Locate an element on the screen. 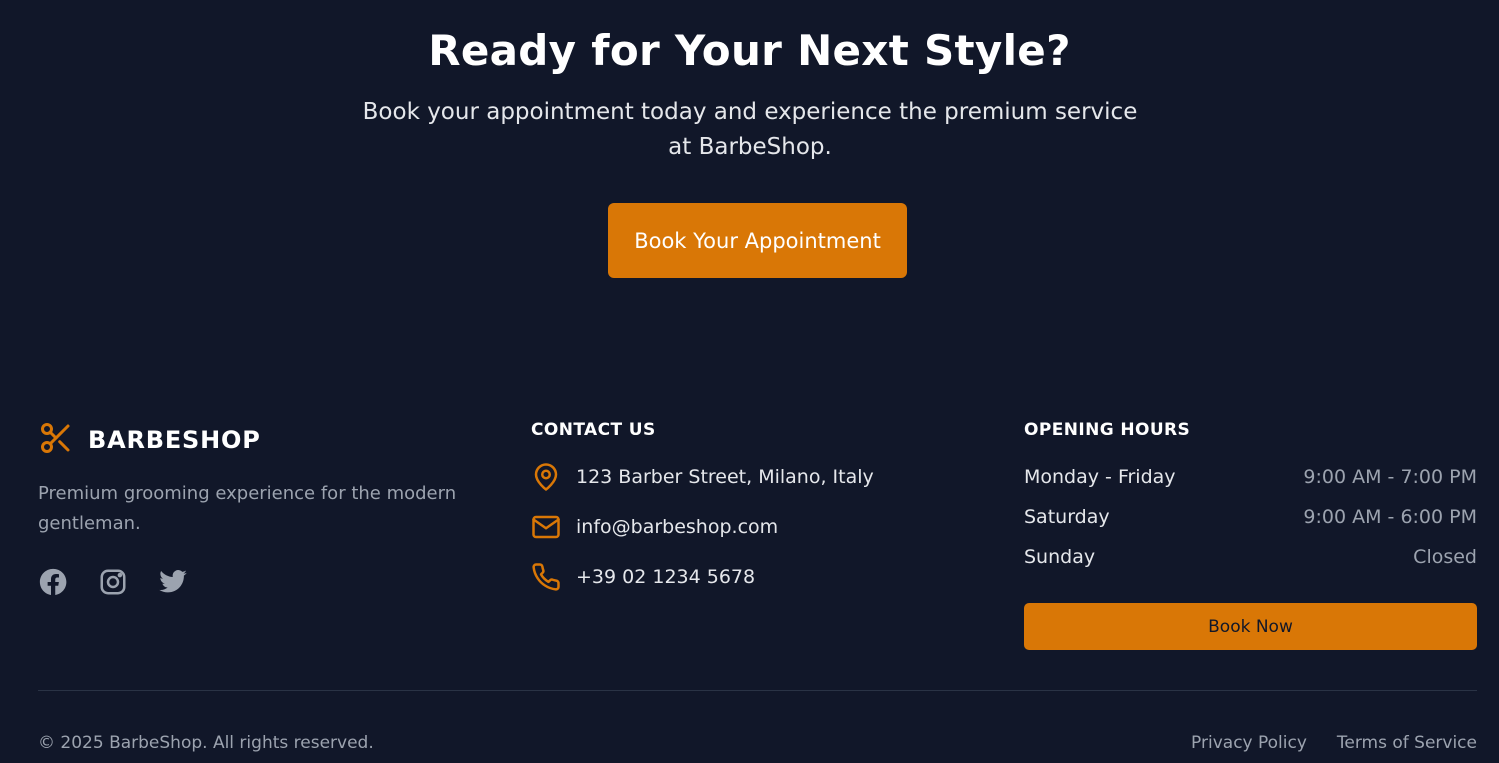 Image resolution: width=1499 pixels, height=763 pixels. contact-phone: +39 02 1234 5678 is located at coordinates (643, 577).